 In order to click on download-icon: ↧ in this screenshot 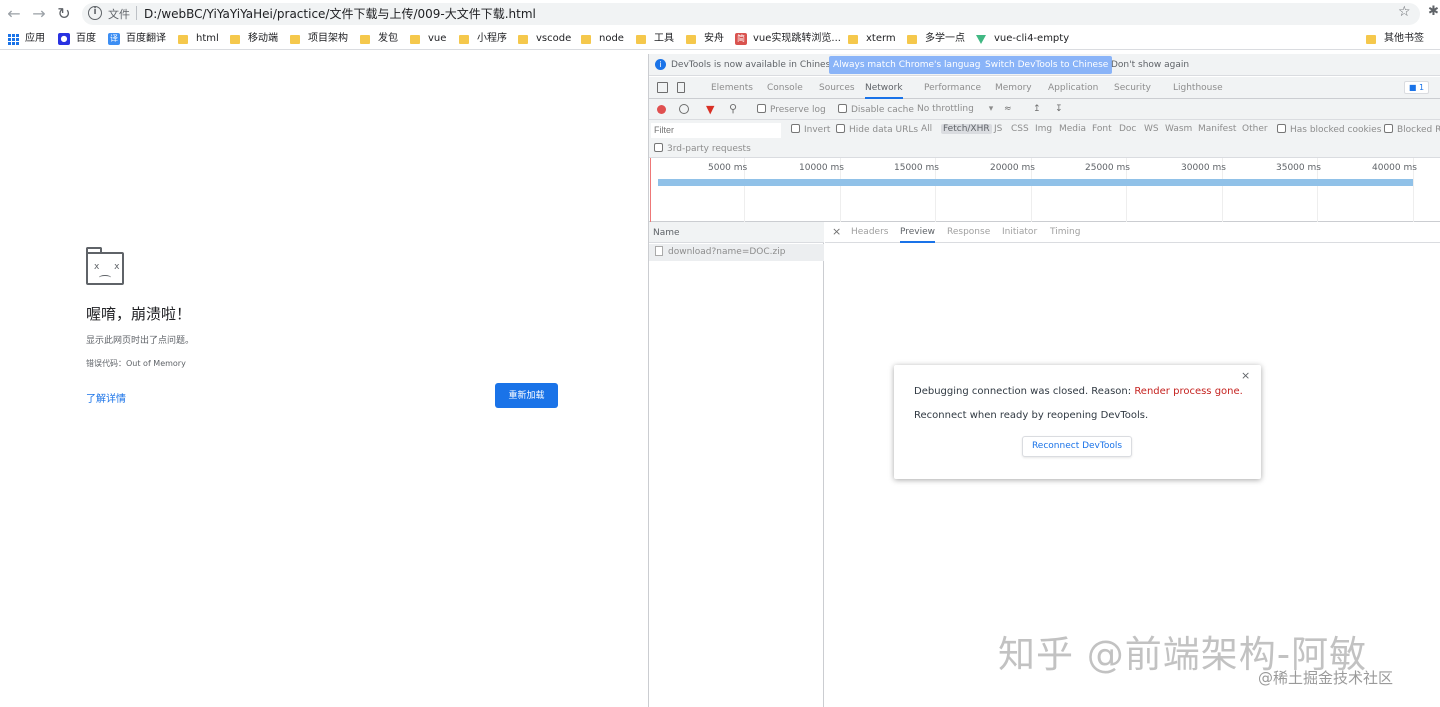, I will do `click(1059, 109)`.